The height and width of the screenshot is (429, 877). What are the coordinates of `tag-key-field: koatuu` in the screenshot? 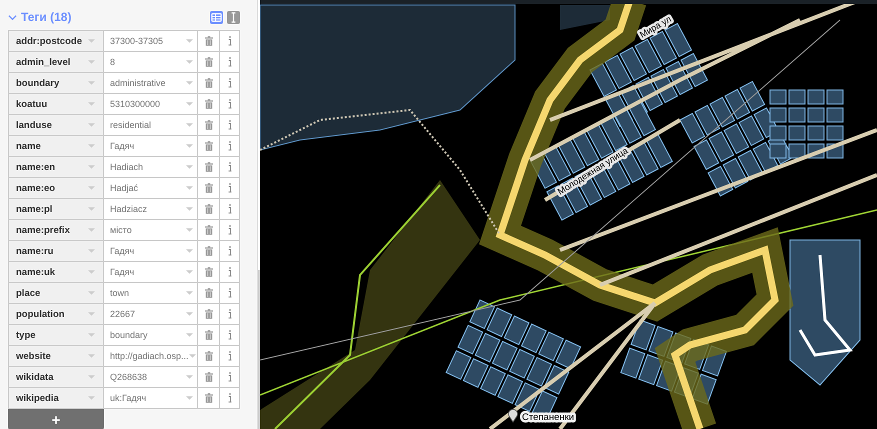 It's located at (32, 104).